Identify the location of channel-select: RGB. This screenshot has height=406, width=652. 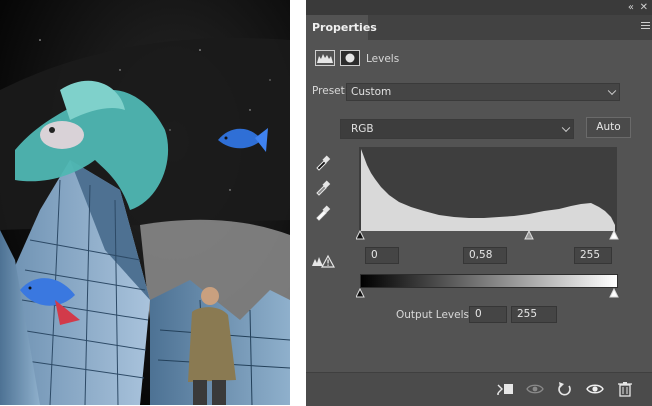
(457, 129).